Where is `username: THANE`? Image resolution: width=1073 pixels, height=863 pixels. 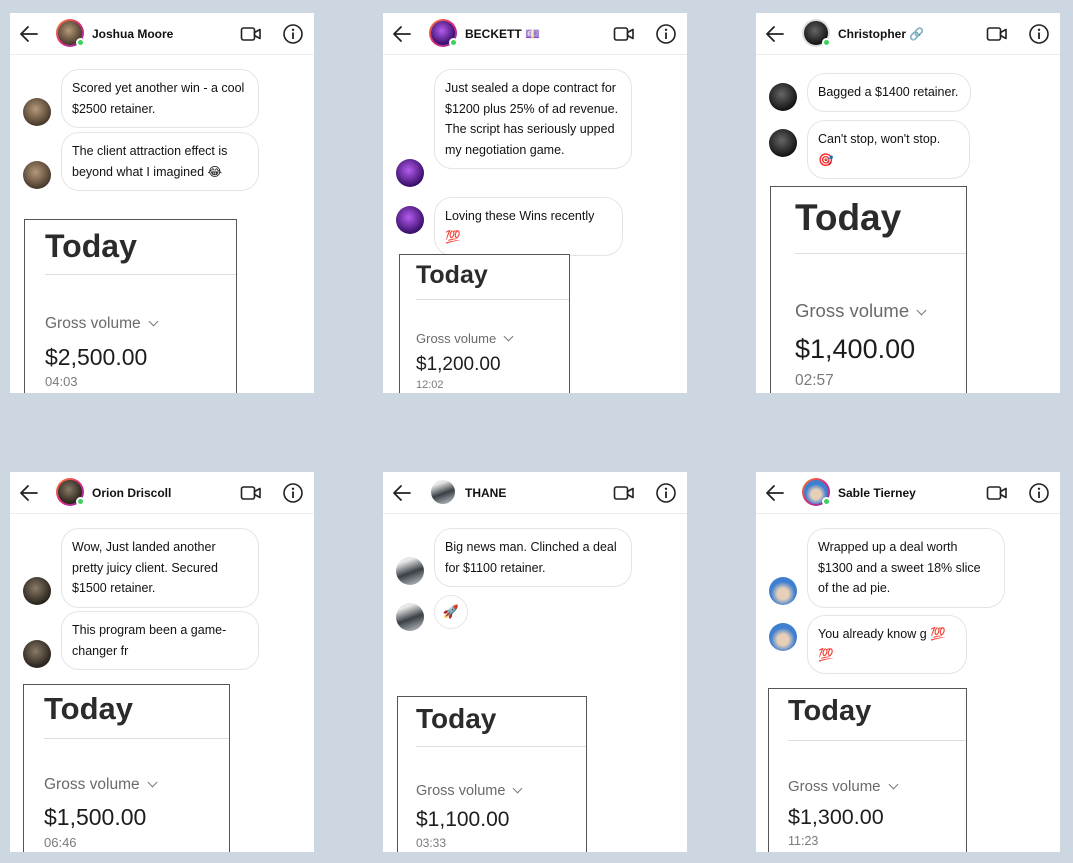 username: THANE is located at coordinates (485, 493).